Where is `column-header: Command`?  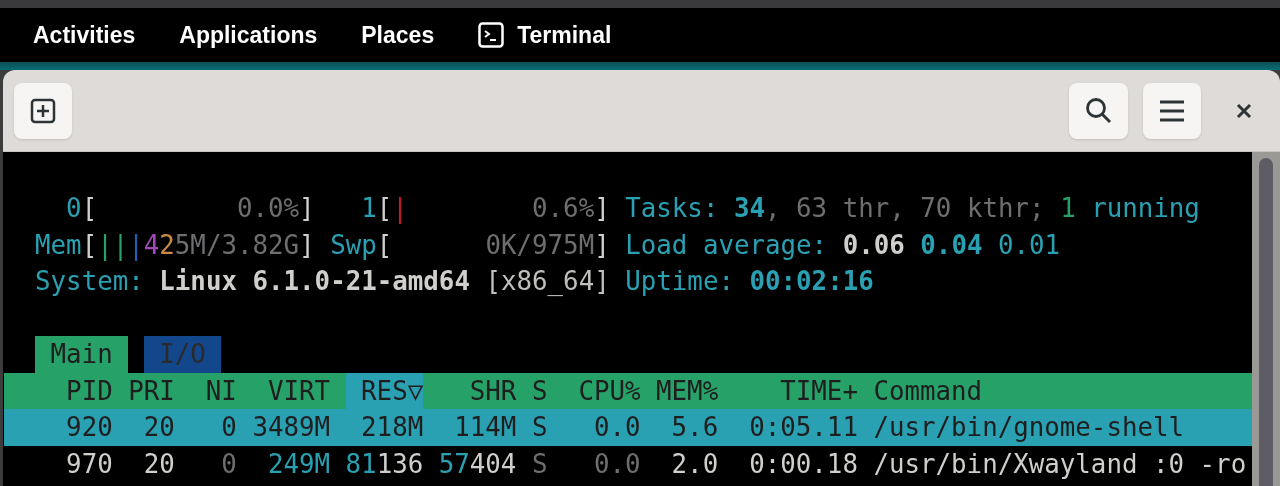 column-header: Command is located at coordinates (928, 390).